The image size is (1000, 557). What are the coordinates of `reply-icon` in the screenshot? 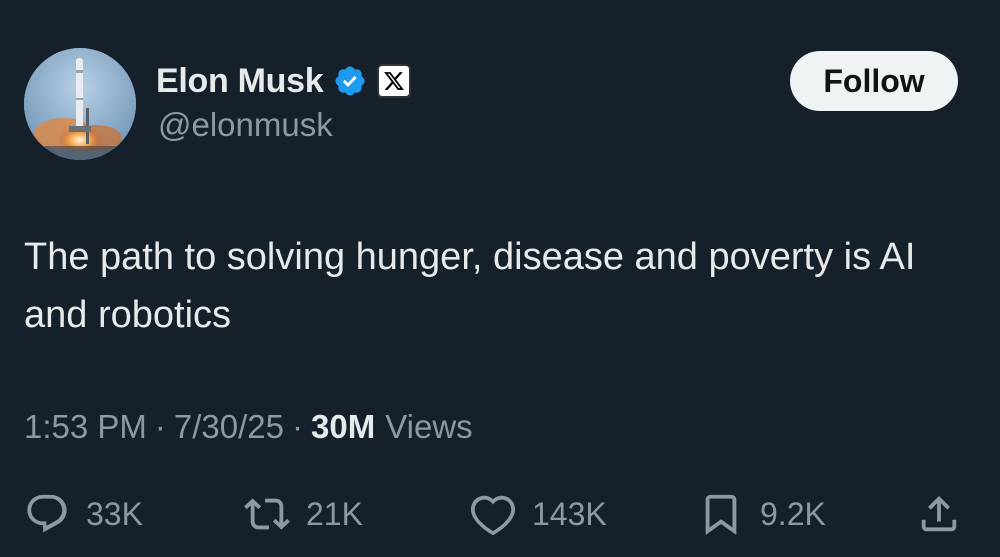 It's located at (47, 513).